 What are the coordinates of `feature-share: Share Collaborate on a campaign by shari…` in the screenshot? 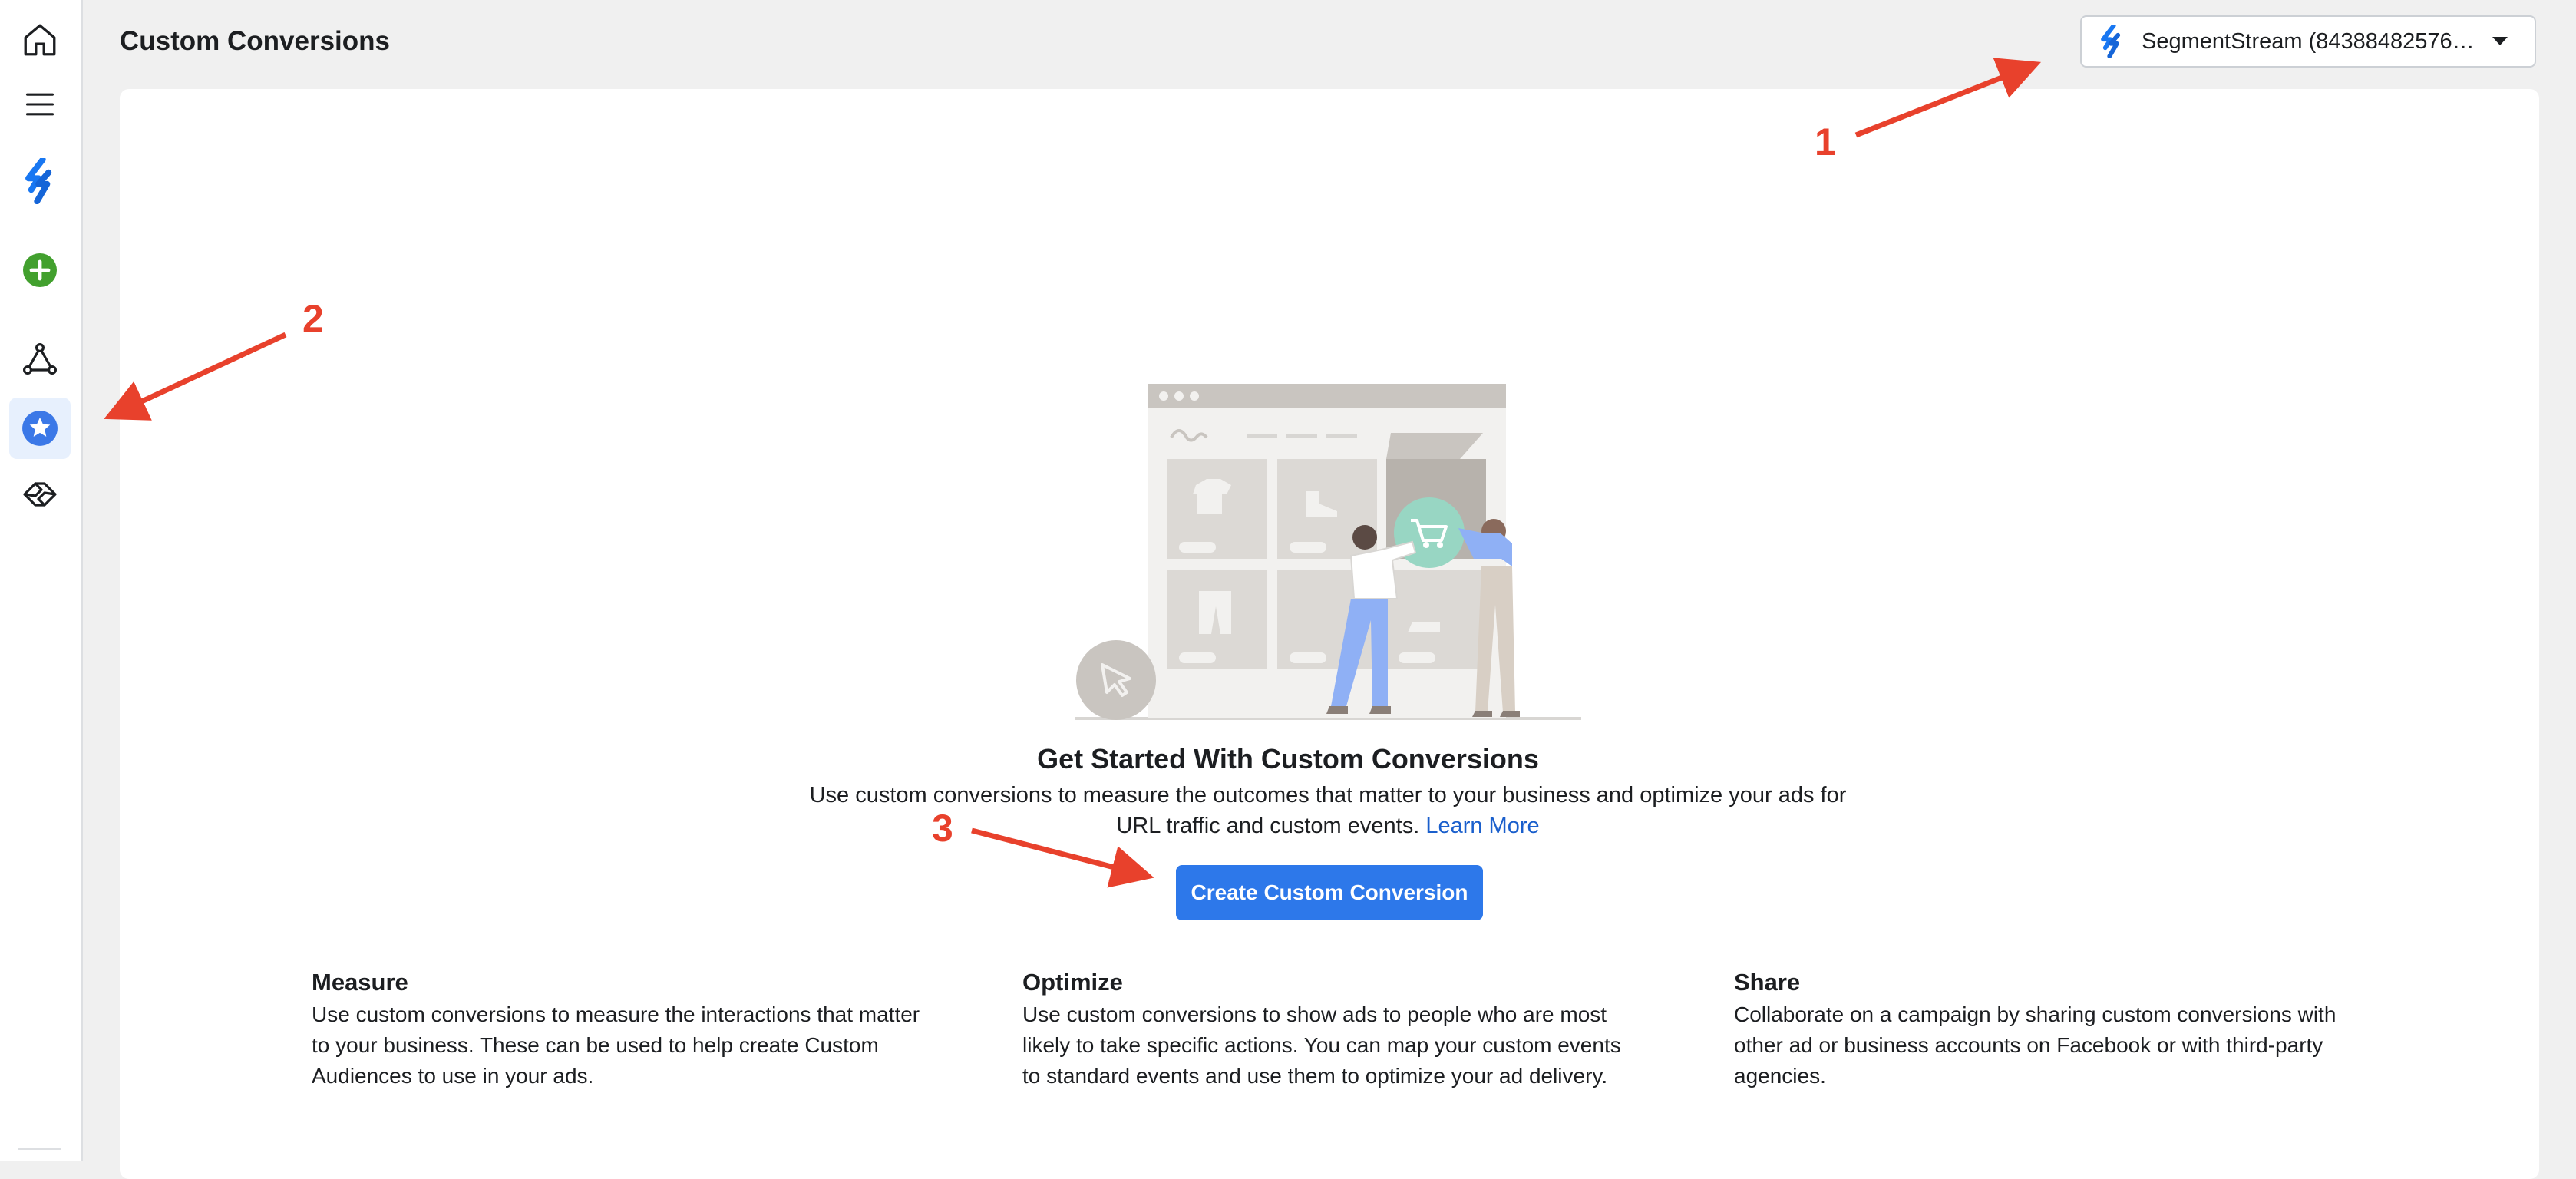 It's located at (2041, 1030).